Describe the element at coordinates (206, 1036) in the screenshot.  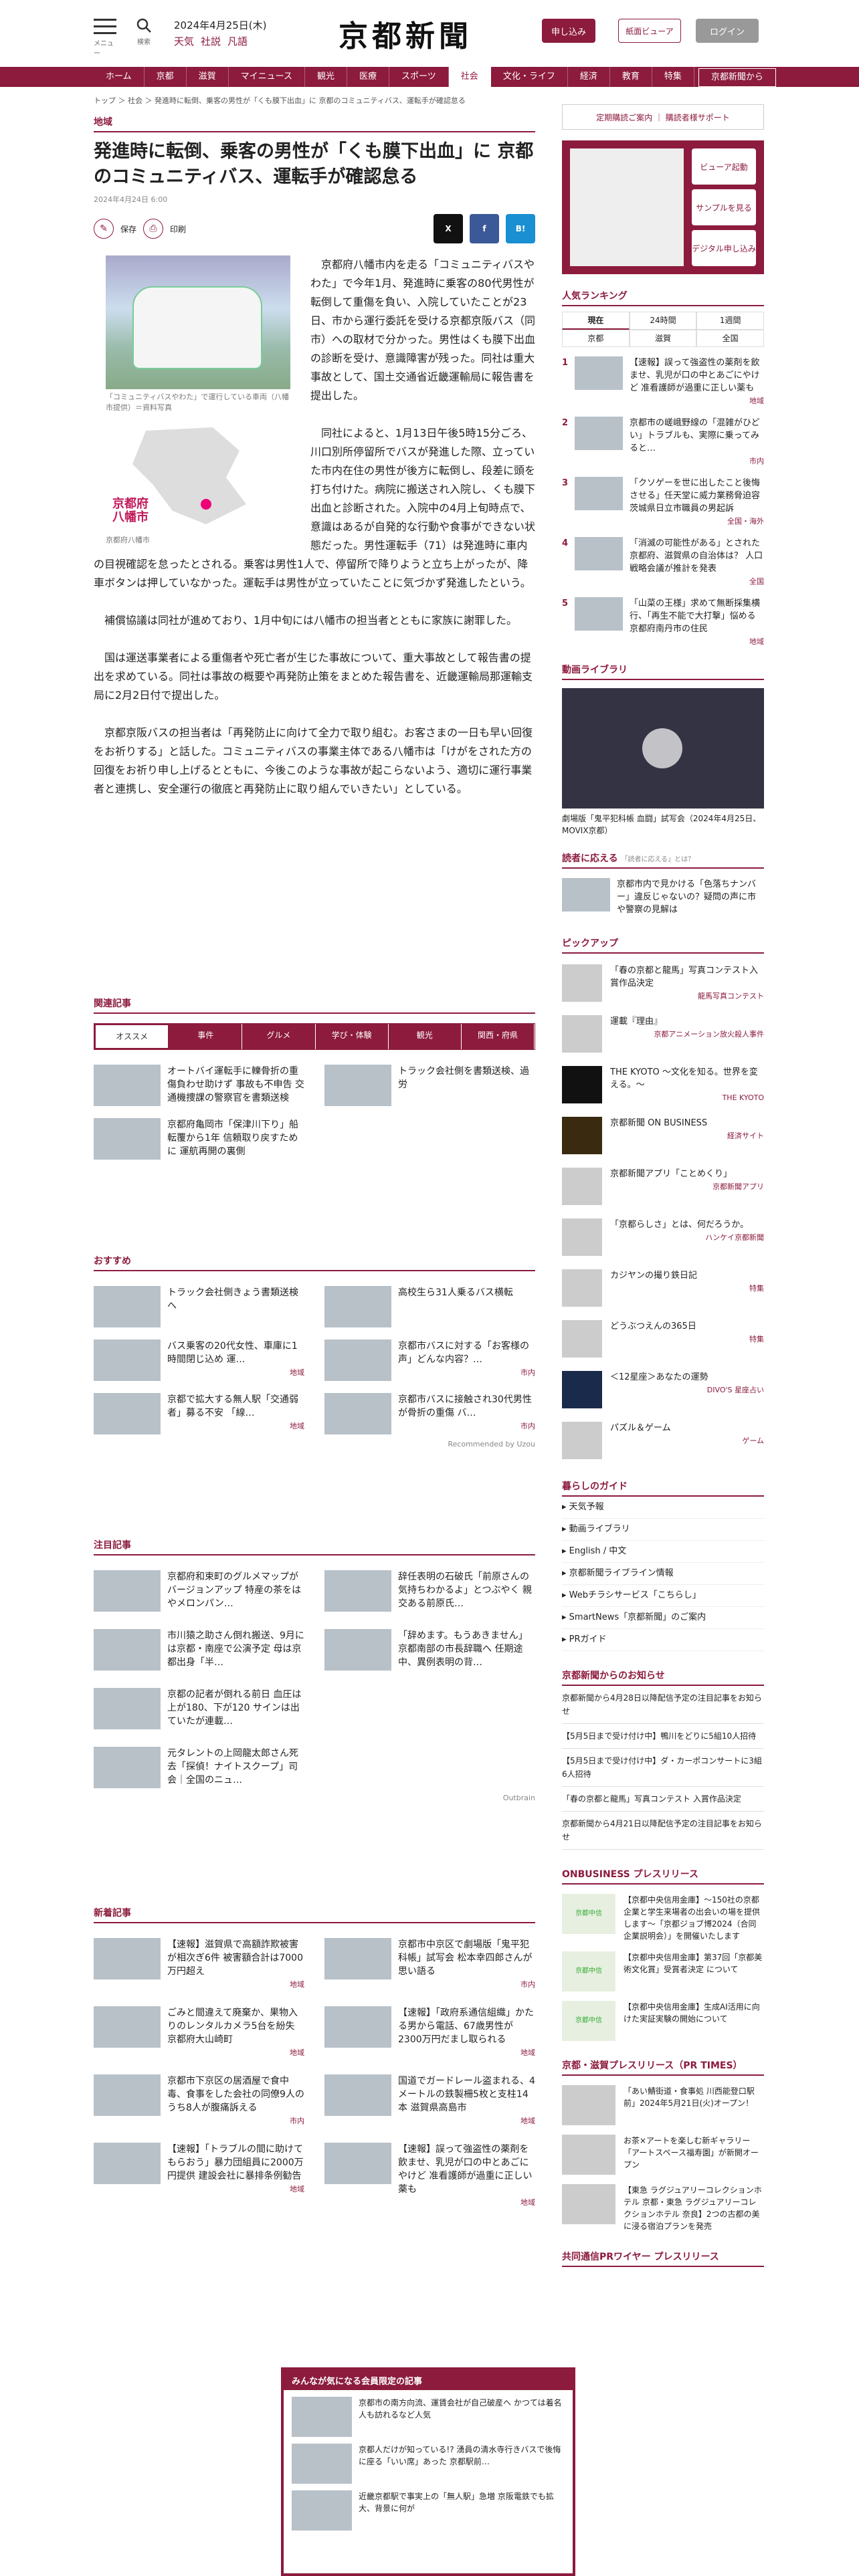
I see `tab-incidents: 事件` at that location.